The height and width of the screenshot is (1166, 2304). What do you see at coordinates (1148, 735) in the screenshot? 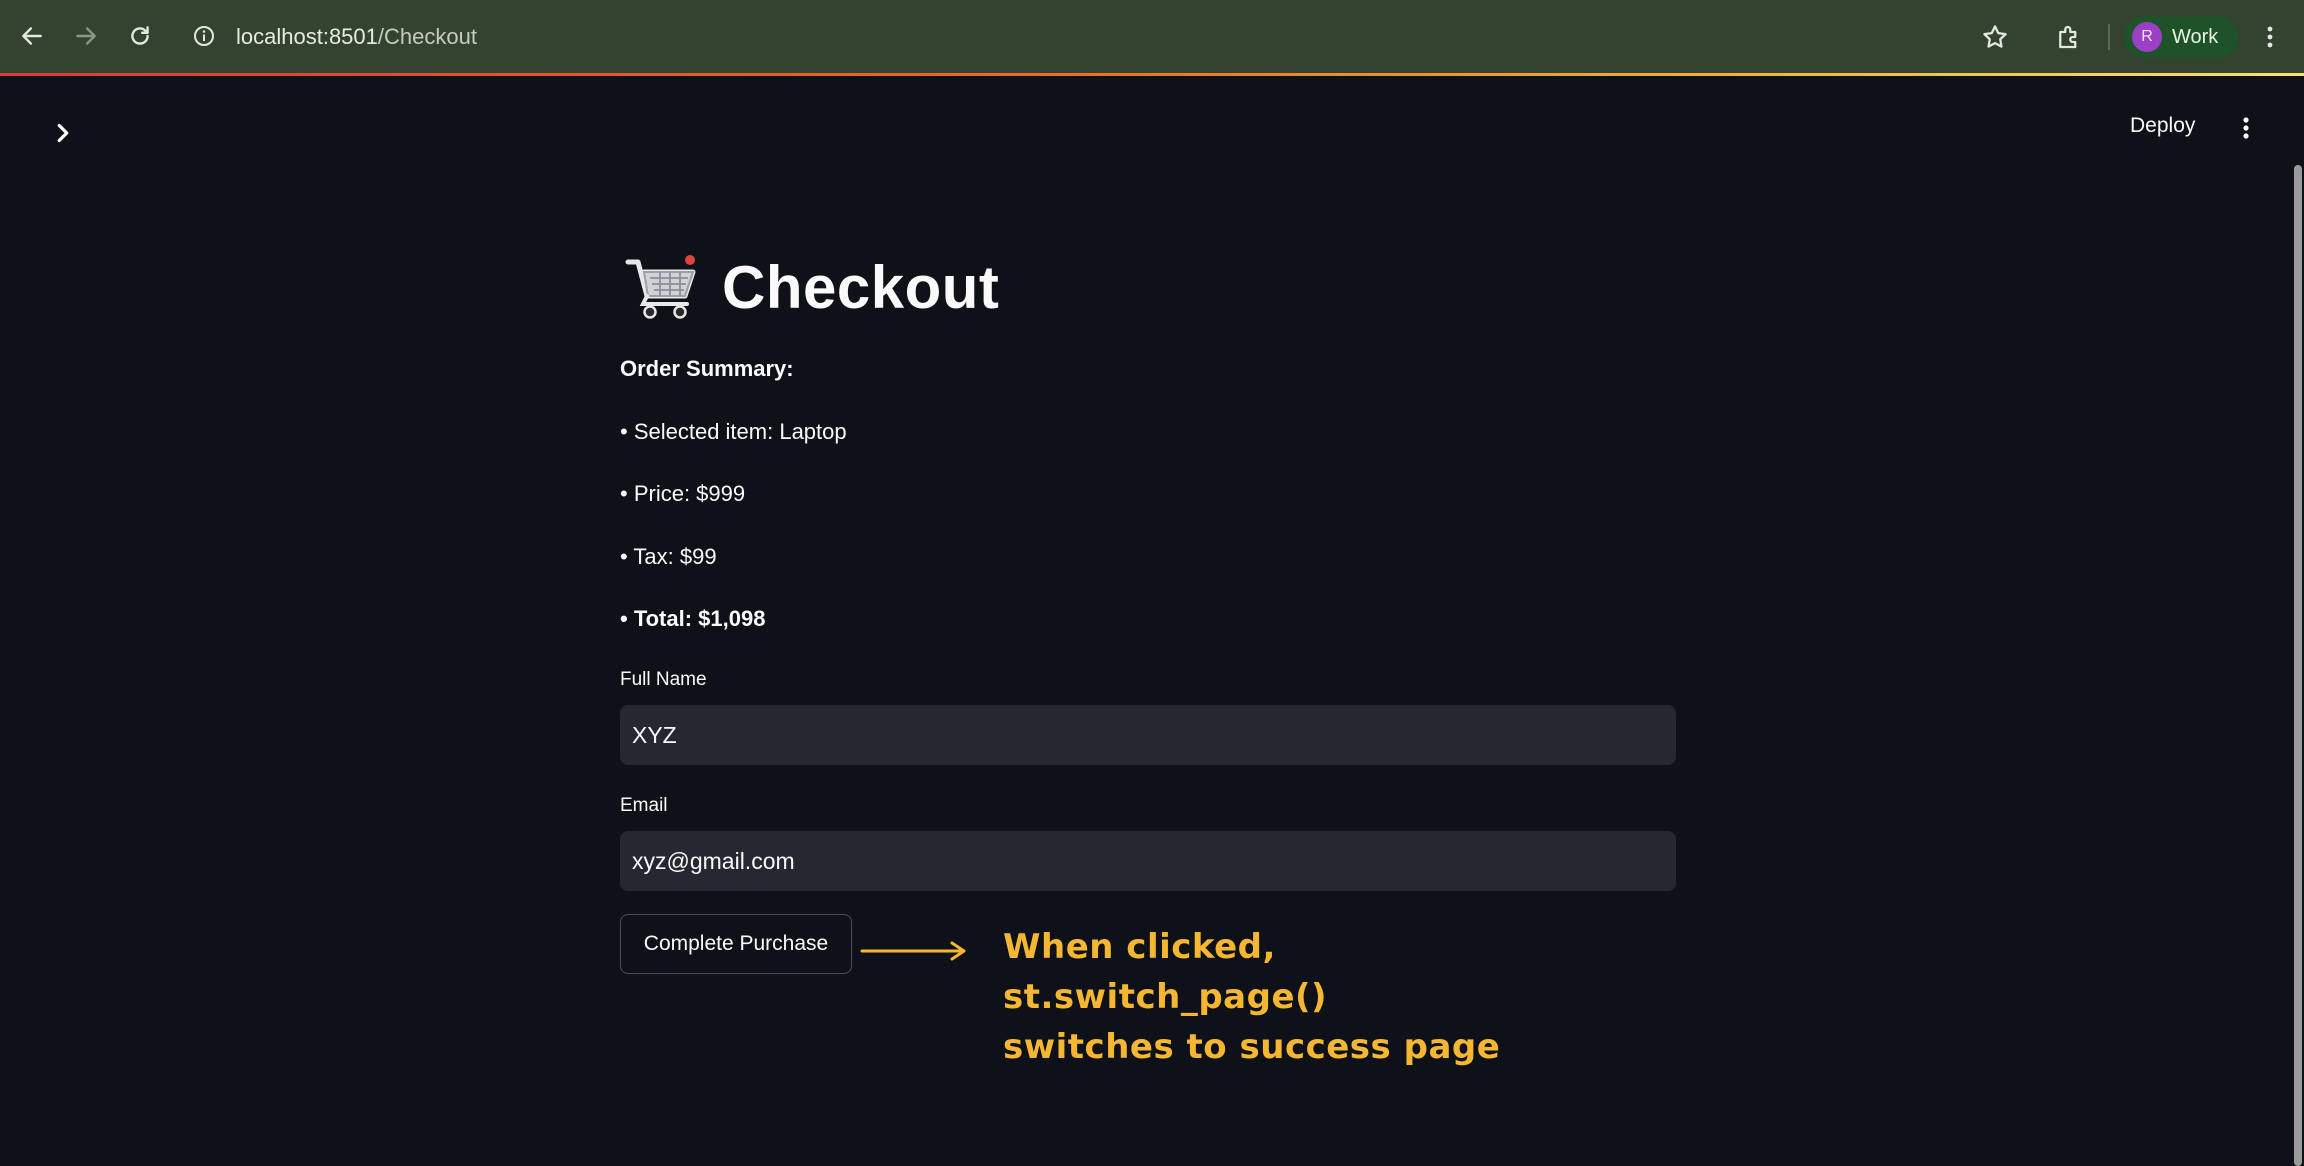
I see `full-name-field` at bounding box center [1148, 735].